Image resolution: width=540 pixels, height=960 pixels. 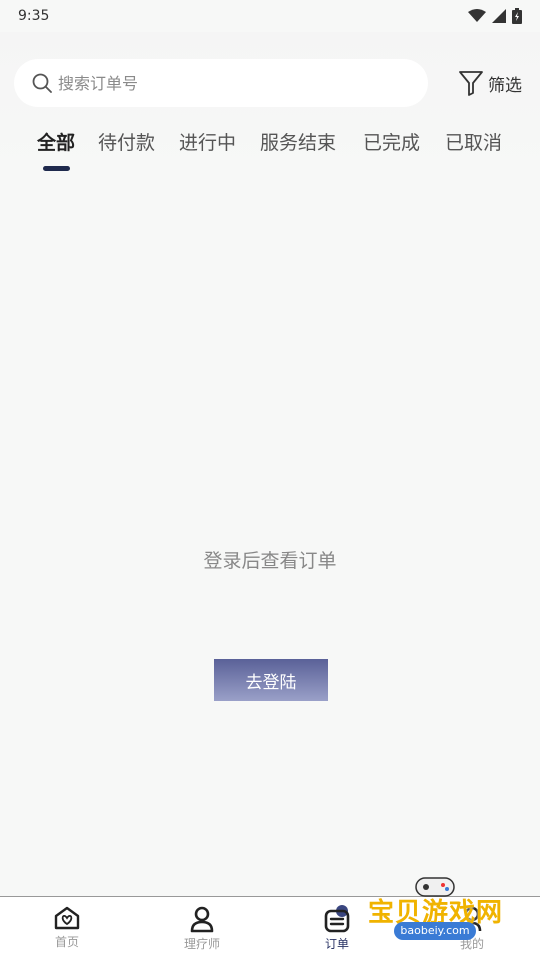 I want to click on tab-service-ended: 服务结束, so click(x=298, y=141).